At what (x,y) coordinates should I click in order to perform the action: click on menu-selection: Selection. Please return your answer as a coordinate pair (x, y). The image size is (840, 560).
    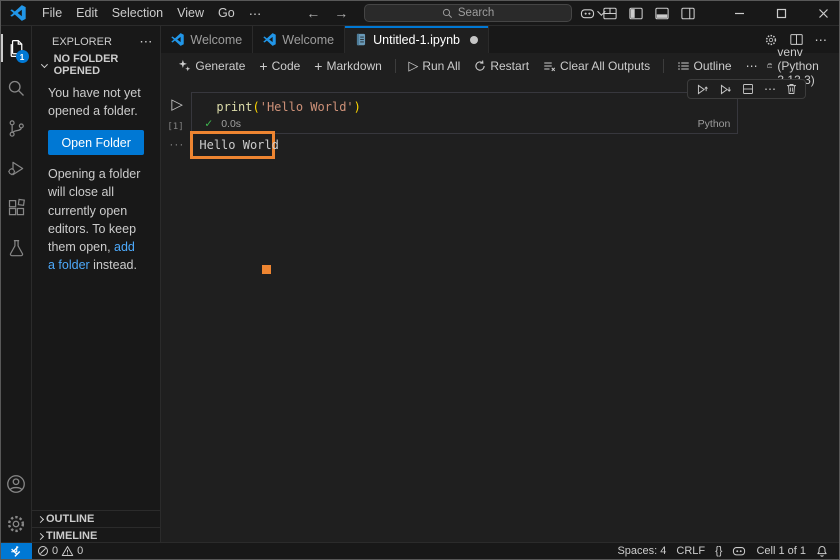
    Looking at the image, I should click on (137, 13).